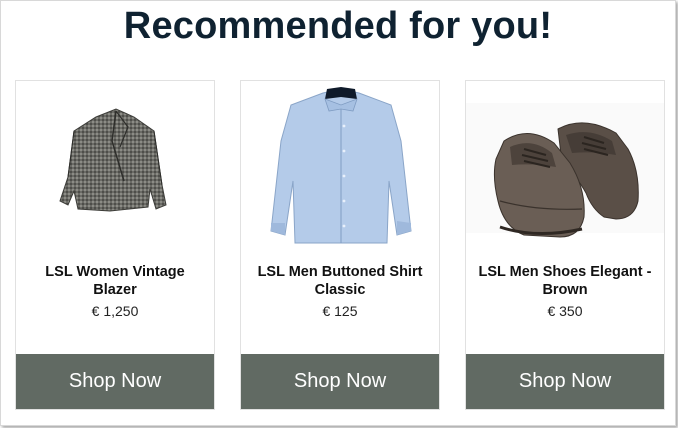 The image size is (678, 428). What do you see at coordinates (115, 281) in the screenshot?
I see `product-name: LSL Women Vintage Blazer` at bounding box center [115, 281].